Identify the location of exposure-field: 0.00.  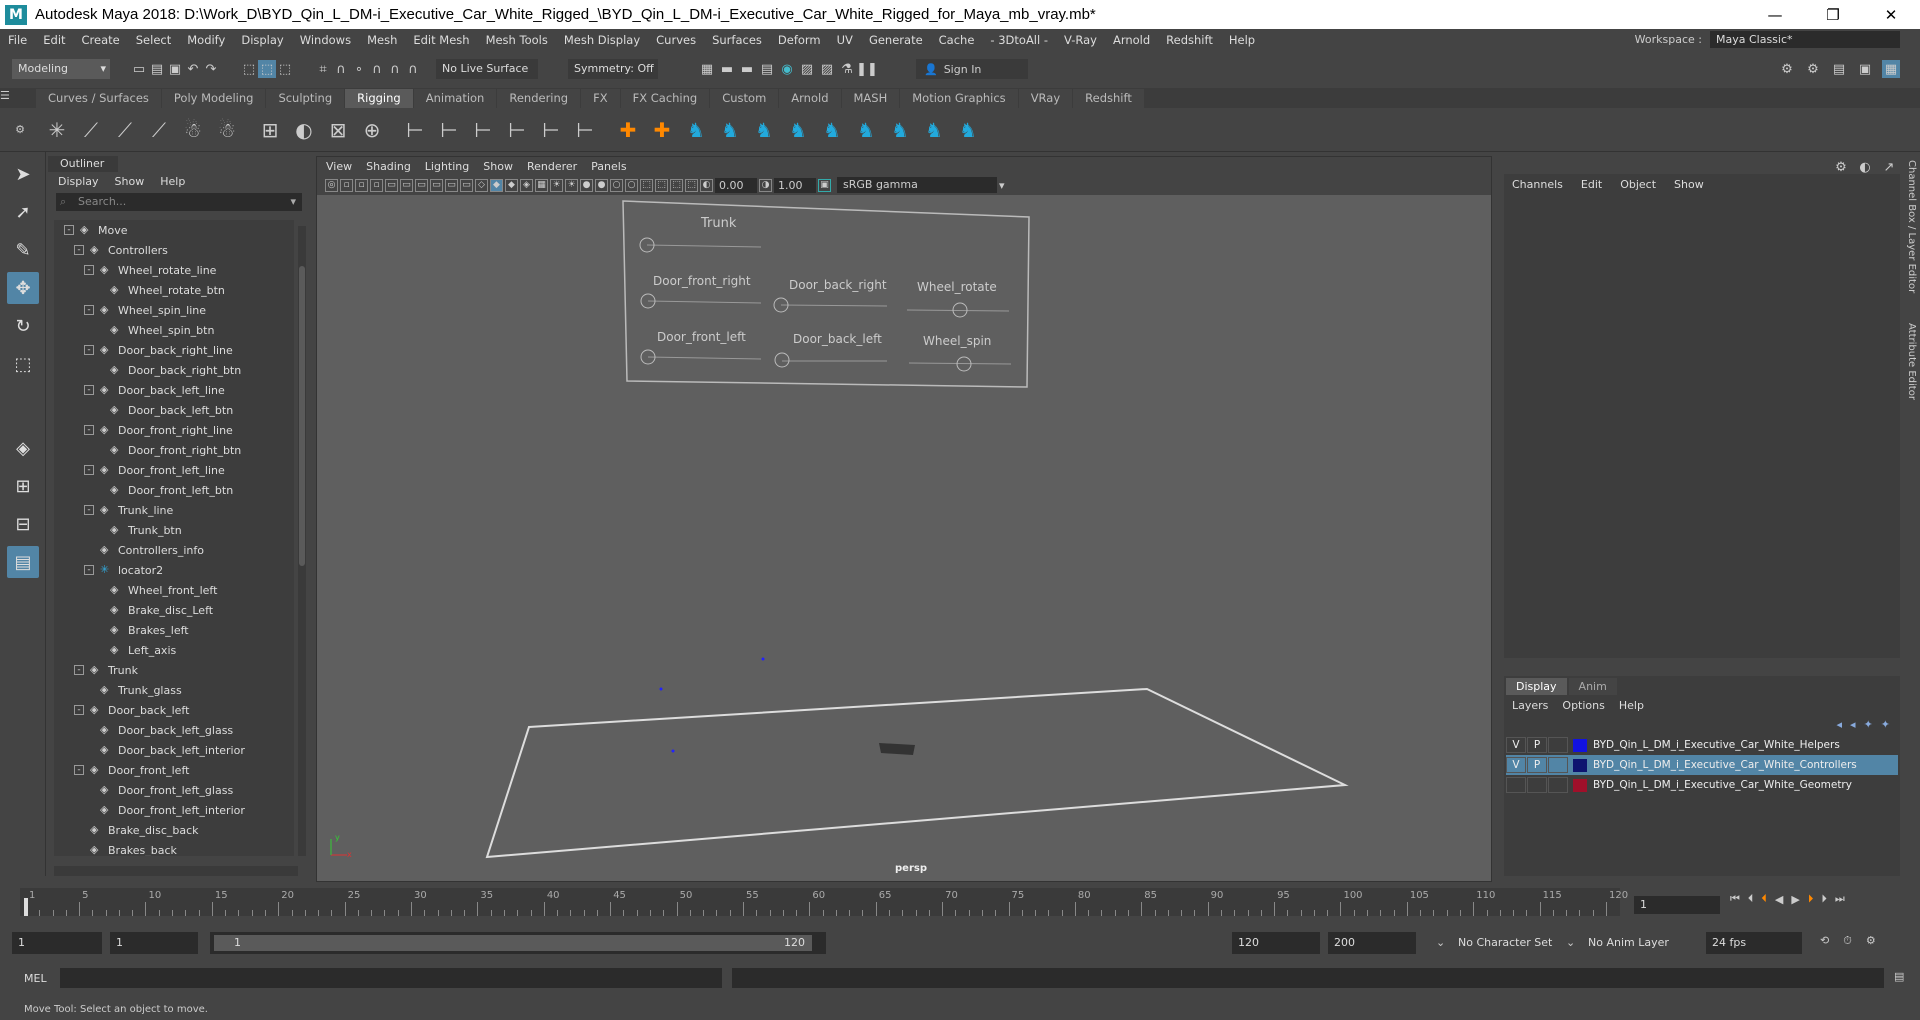
(736, 185).